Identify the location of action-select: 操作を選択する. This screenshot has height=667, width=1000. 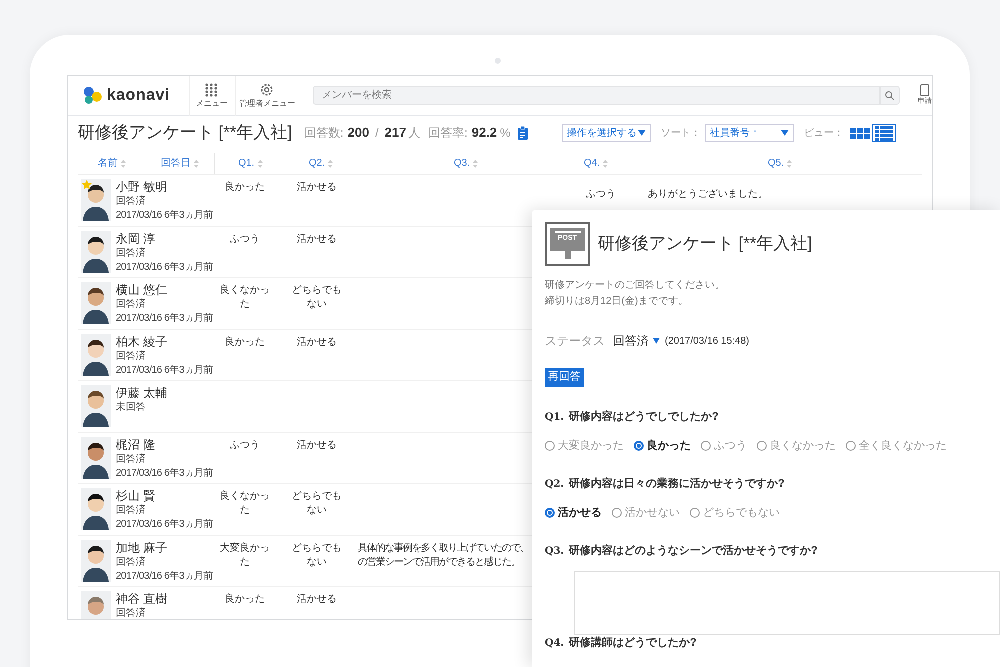
(606, 133).